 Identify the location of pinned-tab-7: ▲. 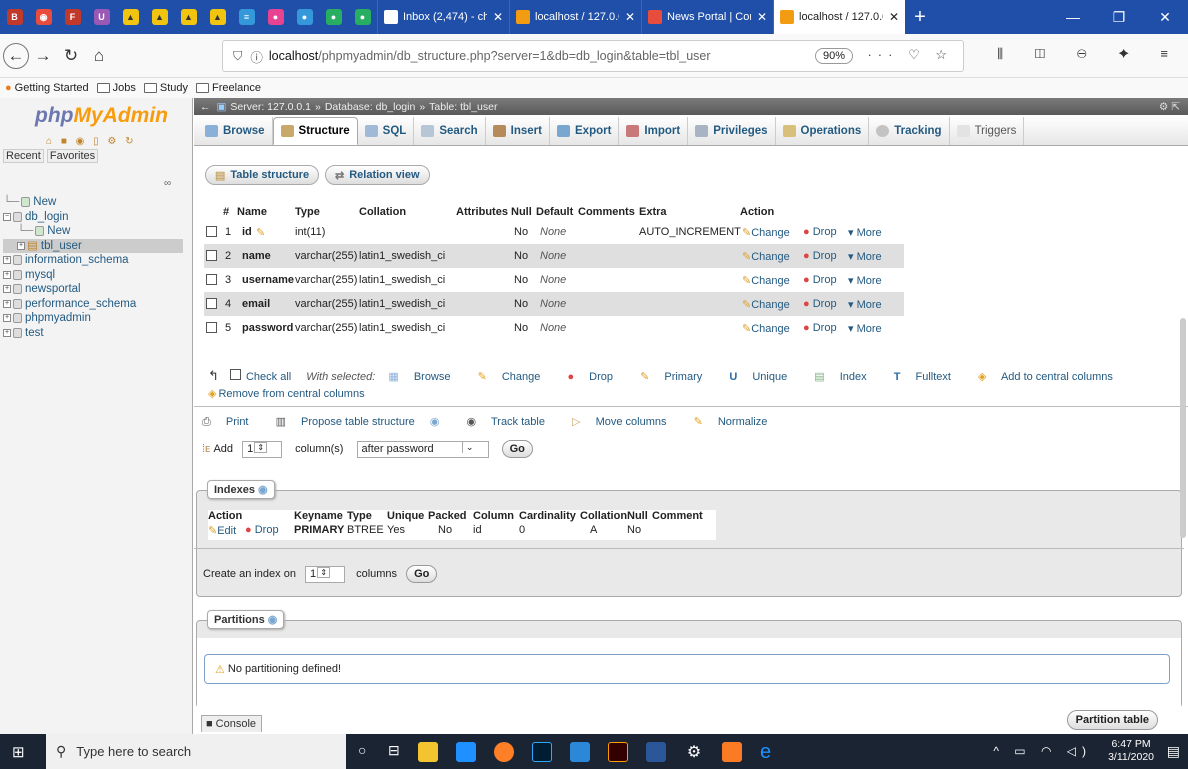
(188, 17).